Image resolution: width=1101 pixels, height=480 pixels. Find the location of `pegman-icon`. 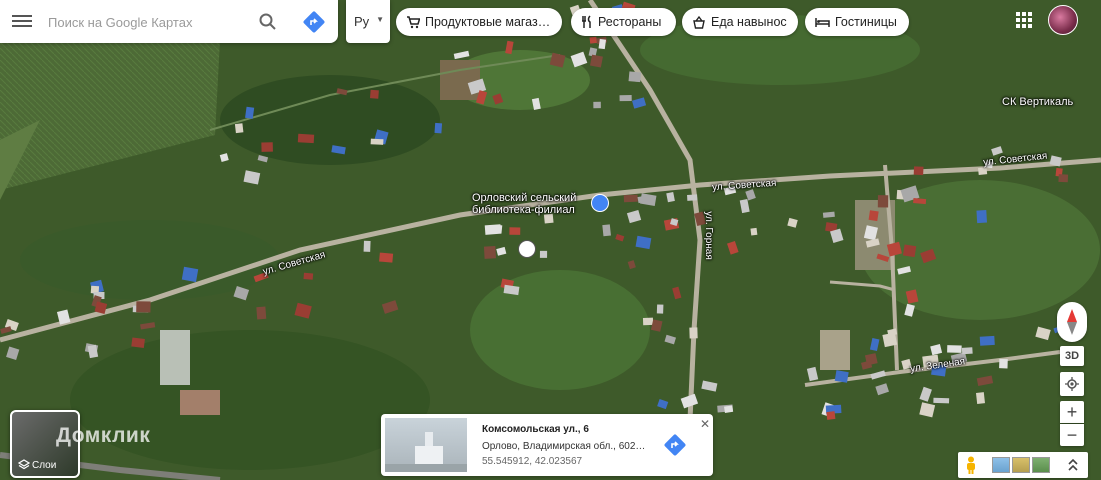

pegman-icon is located at coordinates (971, 465).